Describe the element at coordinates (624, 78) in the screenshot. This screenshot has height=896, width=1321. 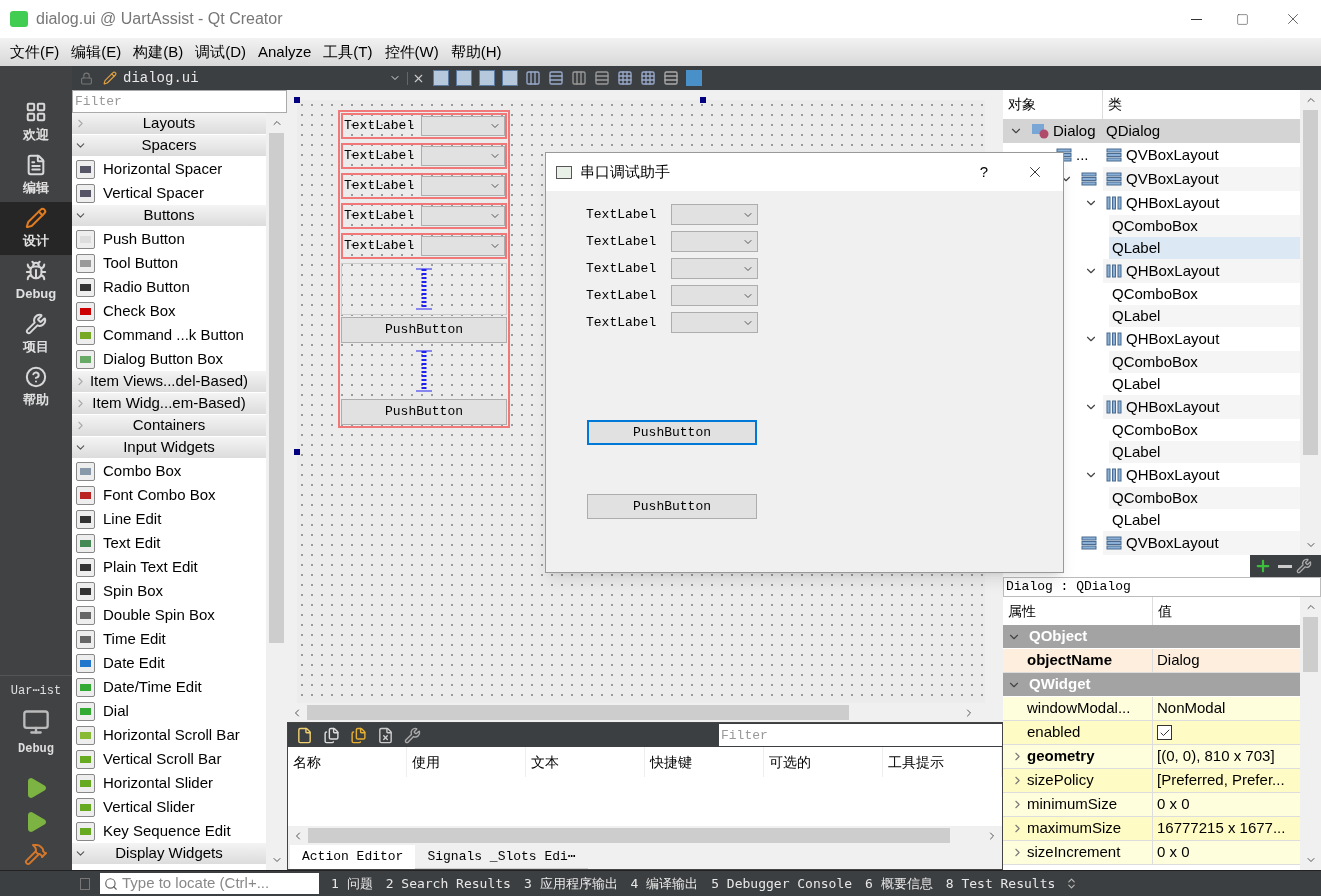
I see `form-layout-button` at that location.